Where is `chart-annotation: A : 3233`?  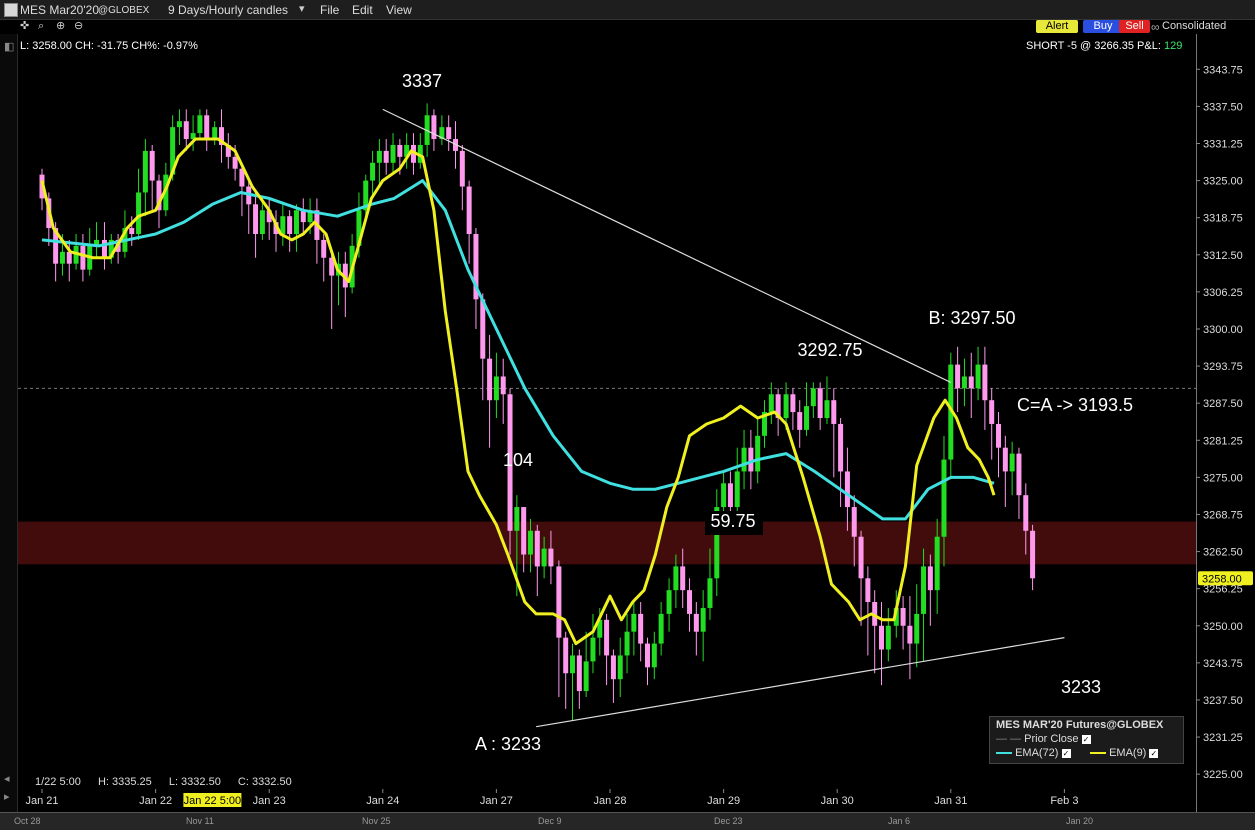 chart-annotation: A : 3233 is located at coordinates (508, 744).